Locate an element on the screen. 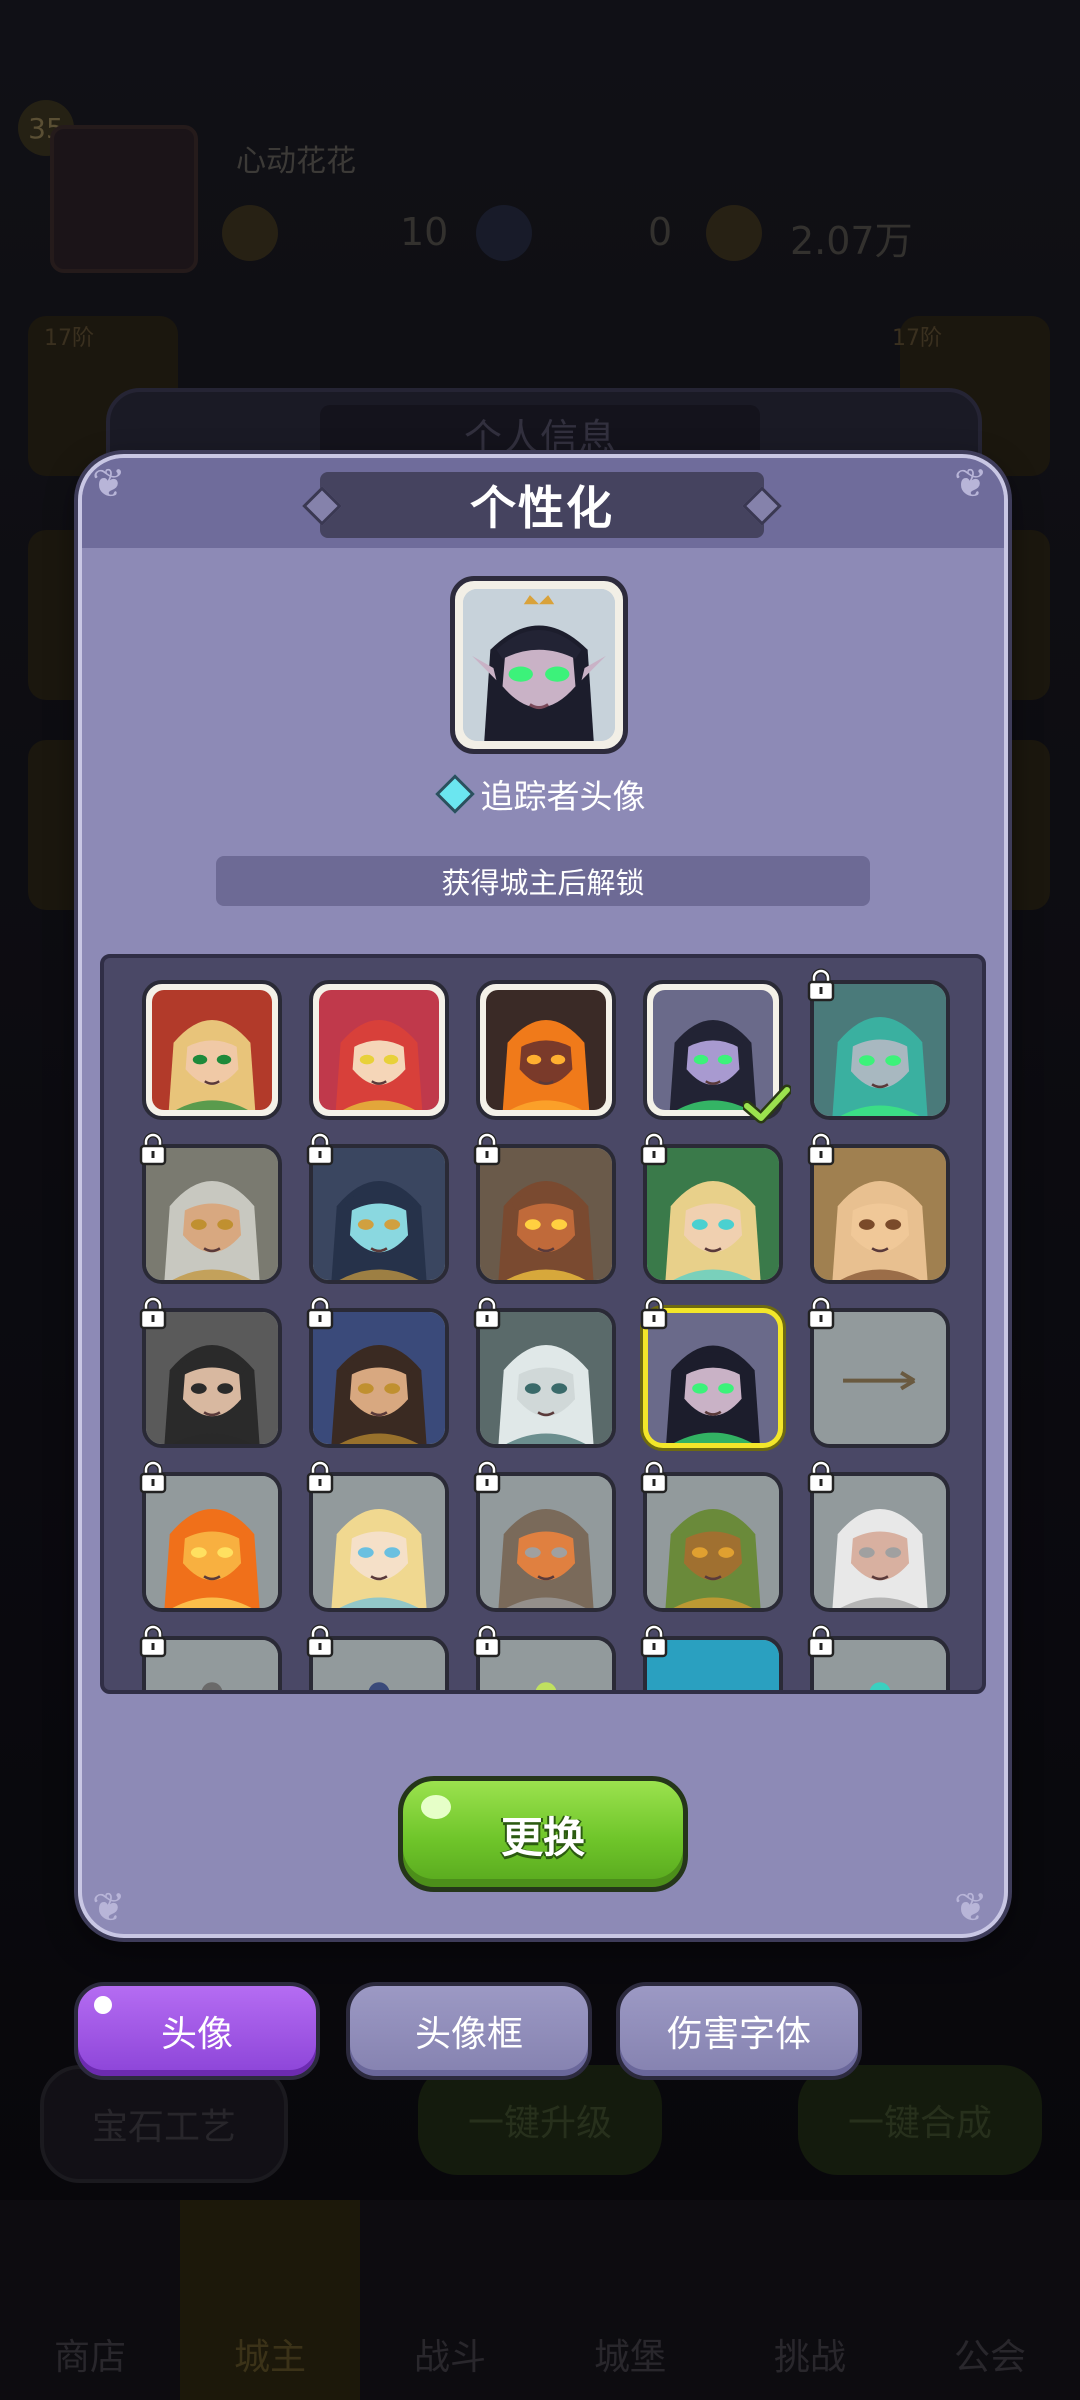  blonde-priestess-portrait is located at coordinates (379, 1542).